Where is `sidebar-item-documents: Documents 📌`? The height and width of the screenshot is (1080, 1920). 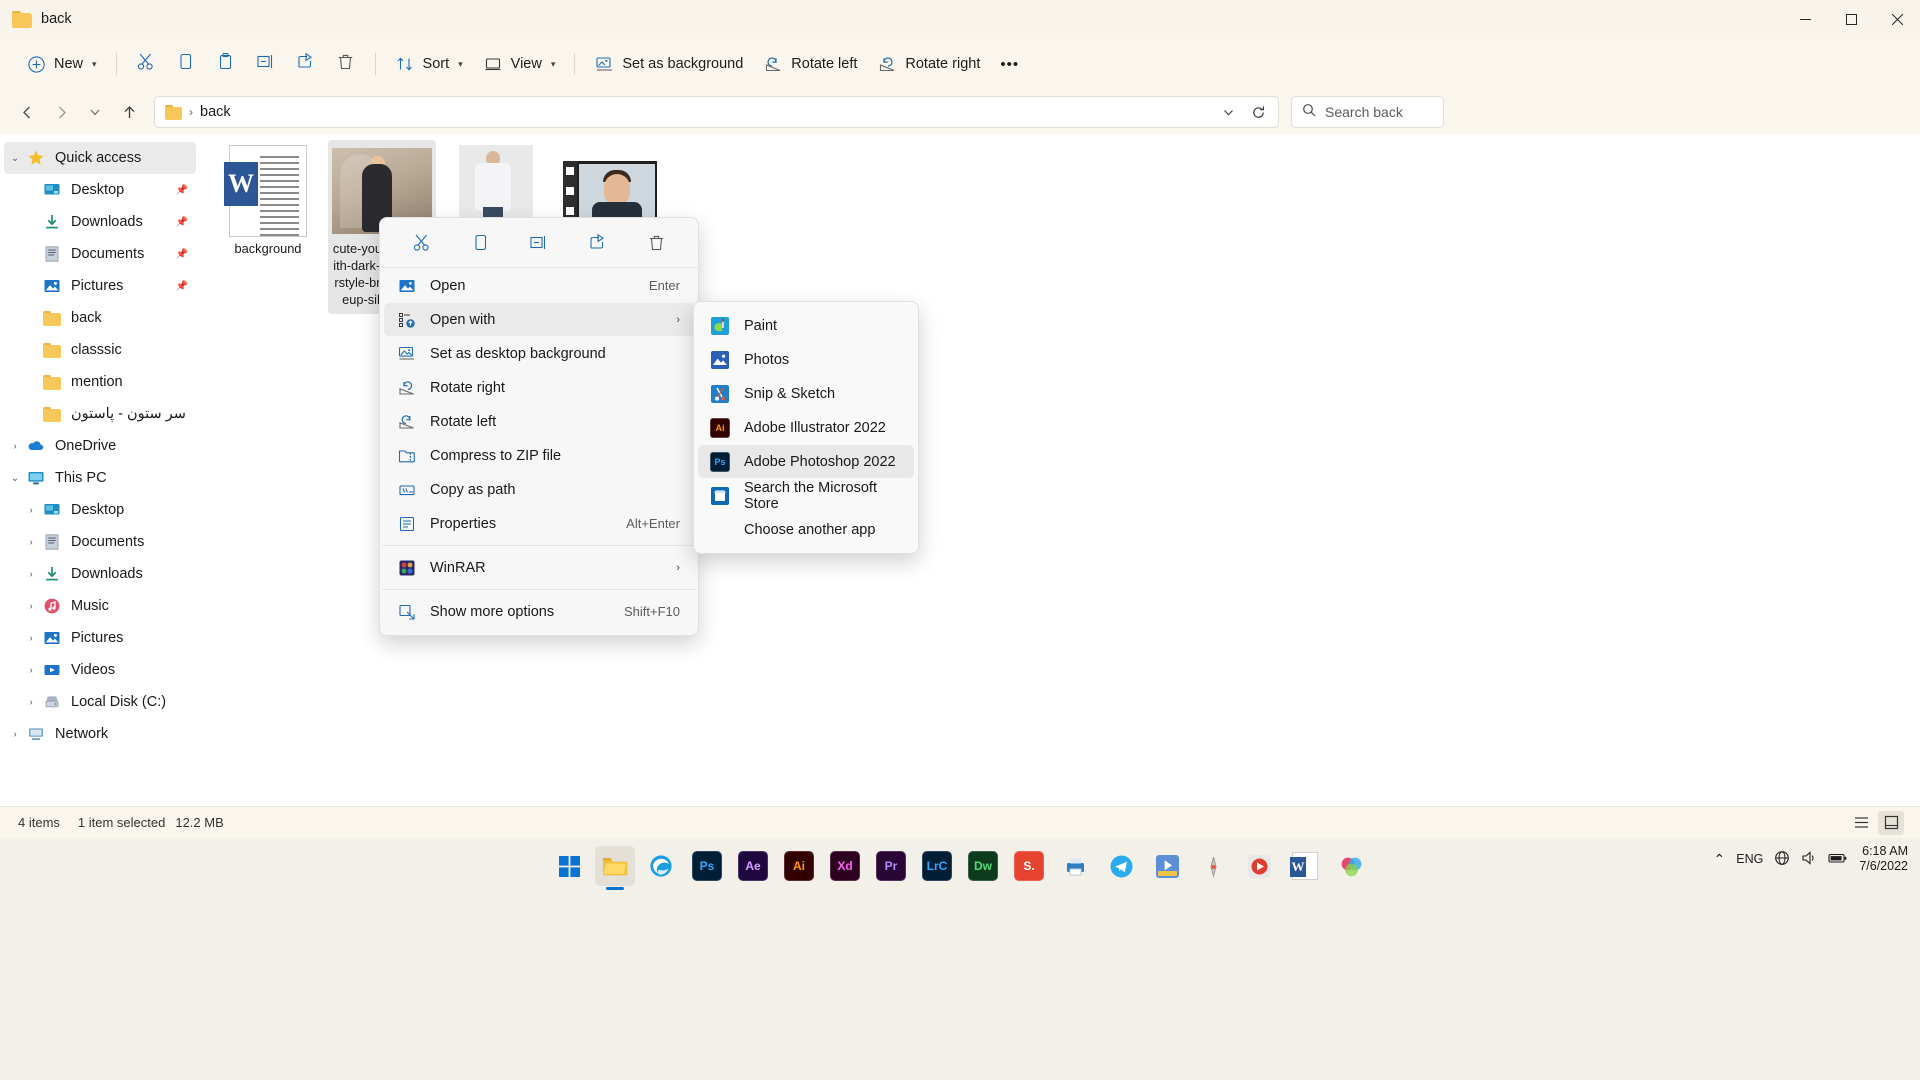 sidebar-item-documents: Documents 📌 is located at coordinates (100, 254).